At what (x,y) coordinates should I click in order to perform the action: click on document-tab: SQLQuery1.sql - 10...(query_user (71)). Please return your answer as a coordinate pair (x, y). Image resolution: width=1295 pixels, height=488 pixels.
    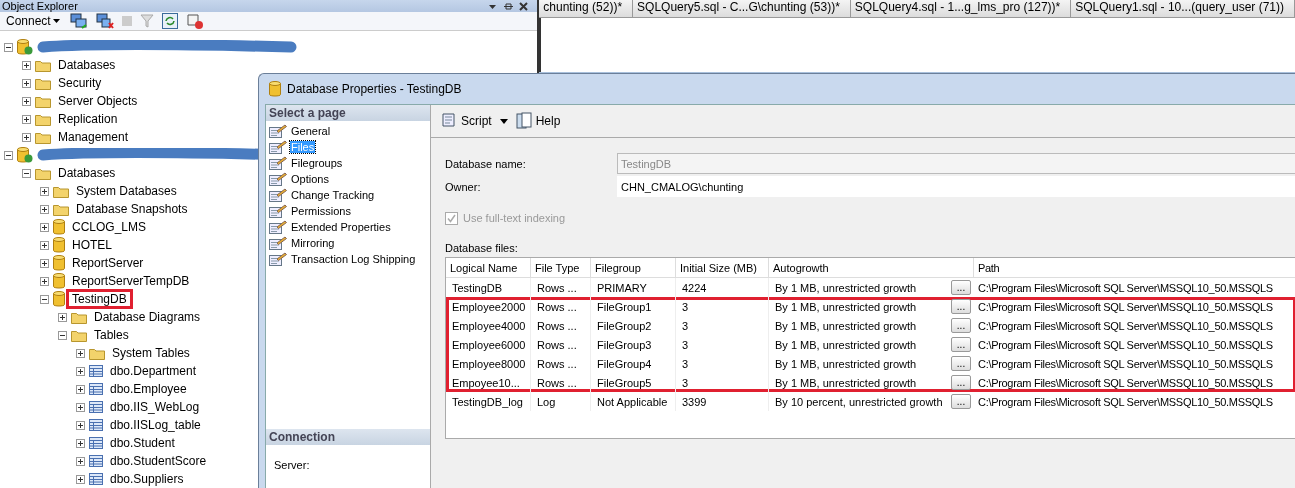
    Looking at the image, I should click on (1183, 8).